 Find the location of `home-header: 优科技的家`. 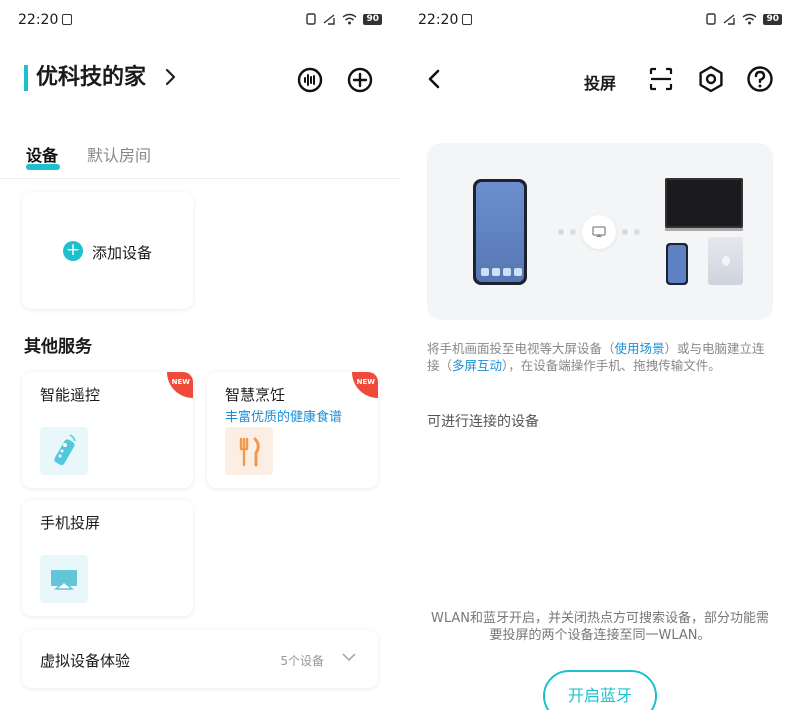

home-header: 优科技的家 is located at coordinates (200, 80).